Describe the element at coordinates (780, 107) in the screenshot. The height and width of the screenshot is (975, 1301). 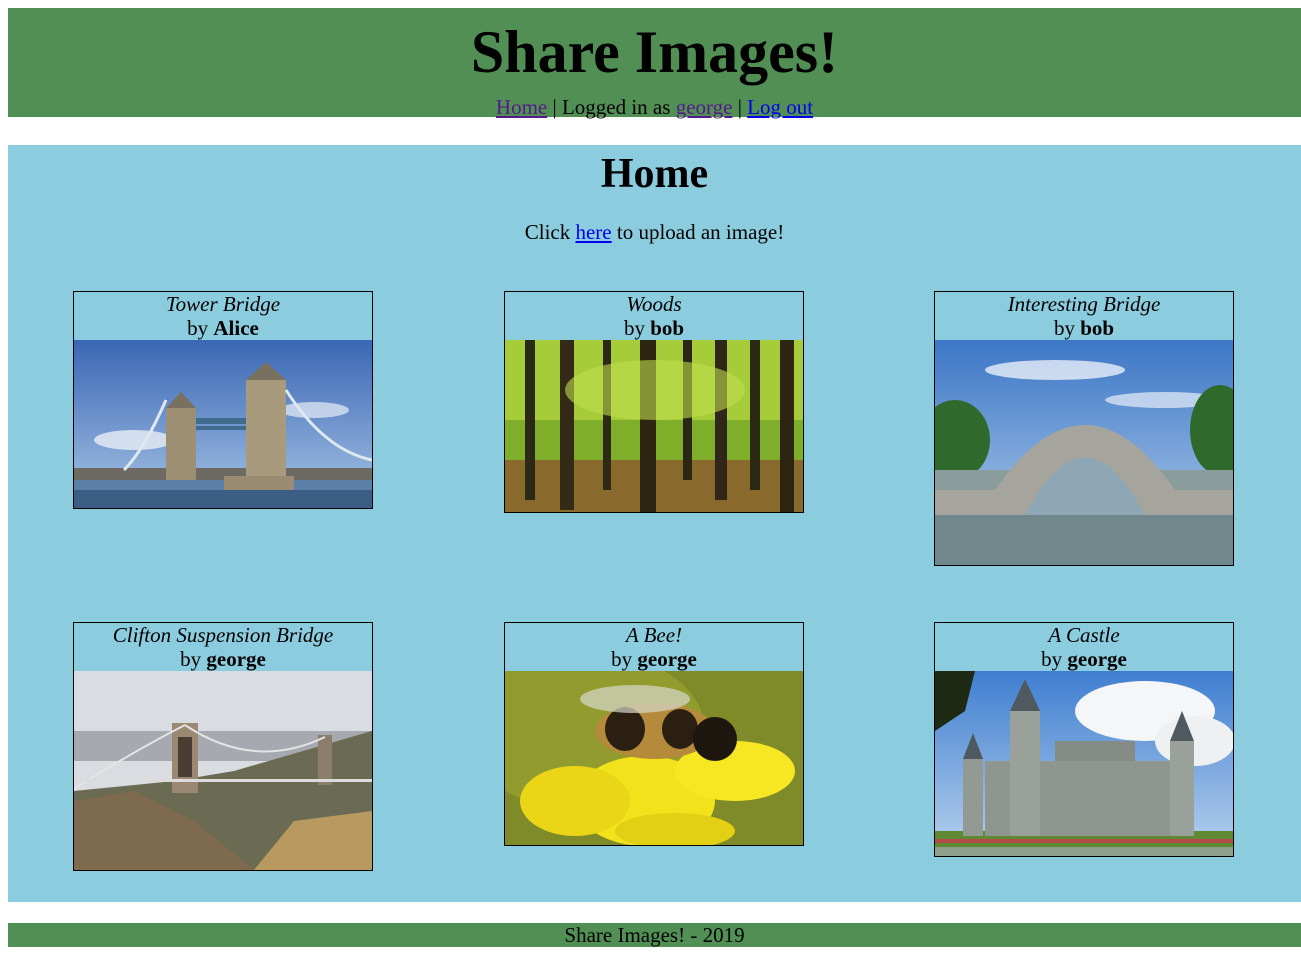
I see `logout-link: Log out` at that location.